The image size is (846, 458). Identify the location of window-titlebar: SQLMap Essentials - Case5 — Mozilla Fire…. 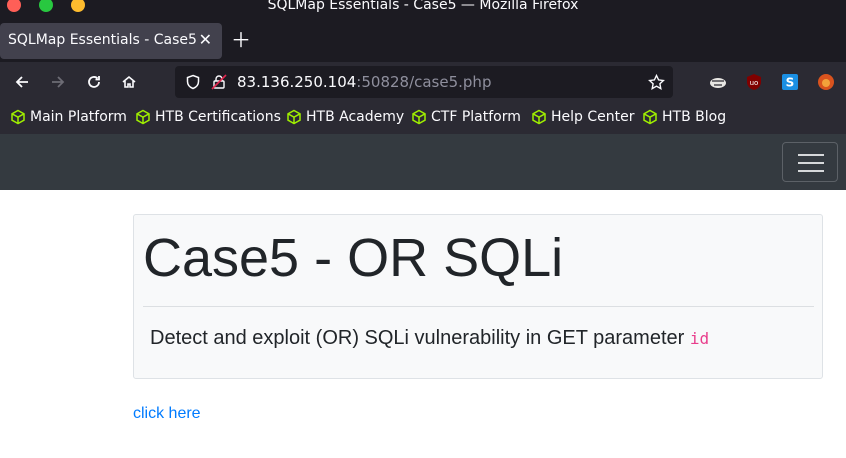
(423, 7).